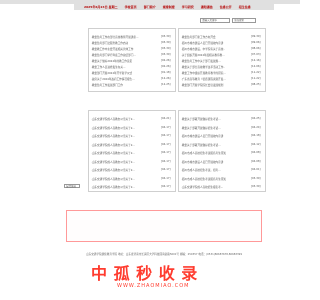 The width and height of the screenshot is (320, 300). Describe the element at coordinates (256, 48) in the screenshot. I see `news-item-date: [08-06]` at that location.